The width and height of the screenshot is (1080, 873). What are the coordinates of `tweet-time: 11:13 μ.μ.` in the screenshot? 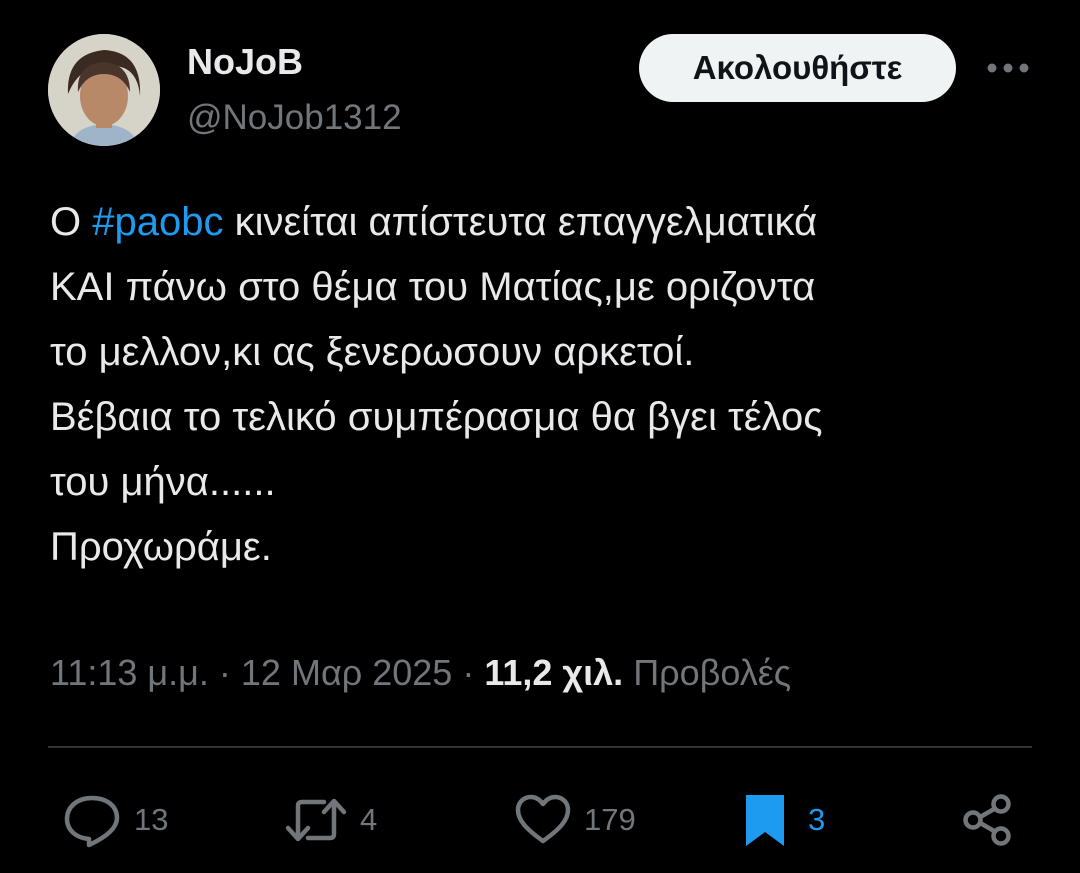 It's located at (129, 672).